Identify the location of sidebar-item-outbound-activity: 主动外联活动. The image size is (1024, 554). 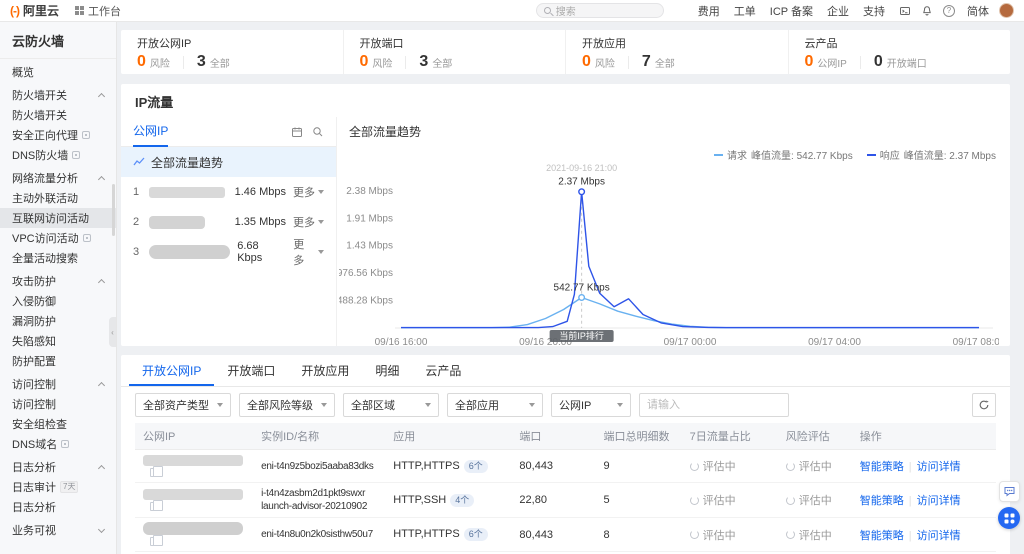
(58, 198).